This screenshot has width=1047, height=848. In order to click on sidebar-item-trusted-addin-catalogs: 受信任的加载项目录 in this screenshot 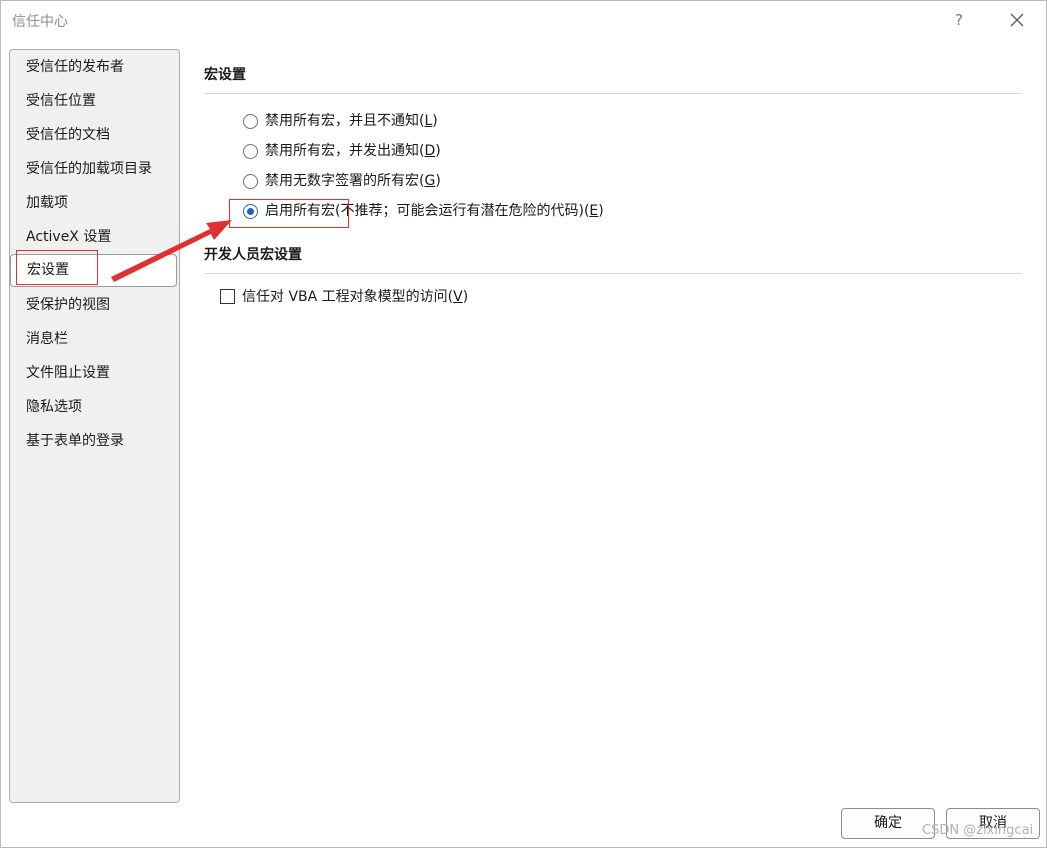, I will do `click(89, 169)`.